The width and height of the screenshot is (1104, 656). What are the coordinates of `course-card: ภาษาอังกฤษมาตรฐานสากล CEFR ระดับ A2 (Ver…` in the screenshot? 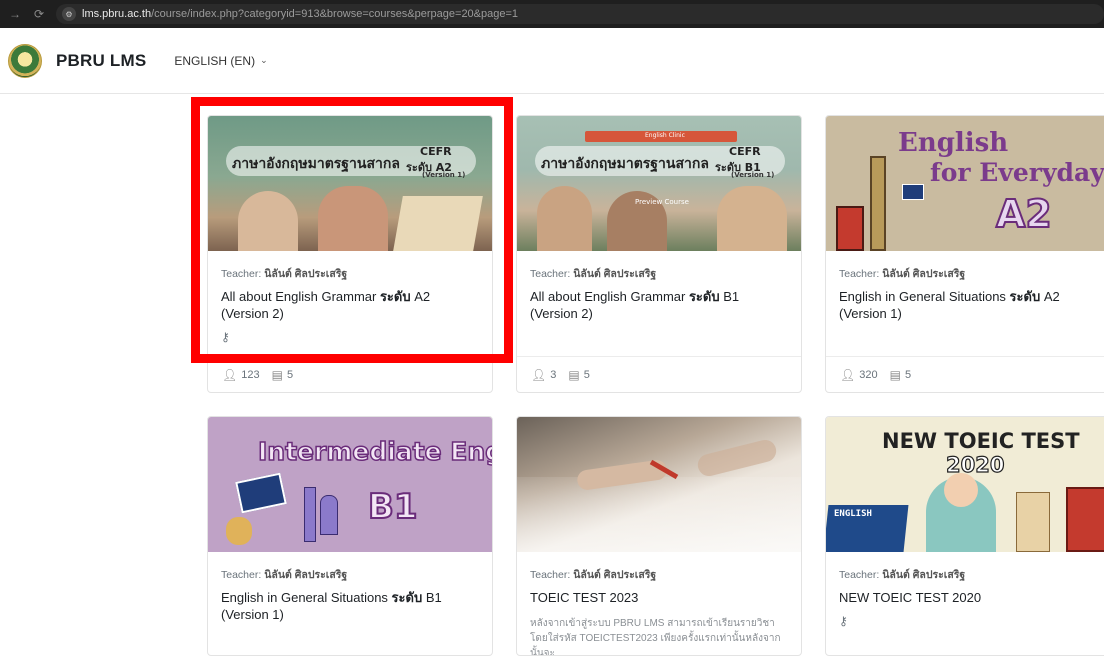 It's located at (350, 254).